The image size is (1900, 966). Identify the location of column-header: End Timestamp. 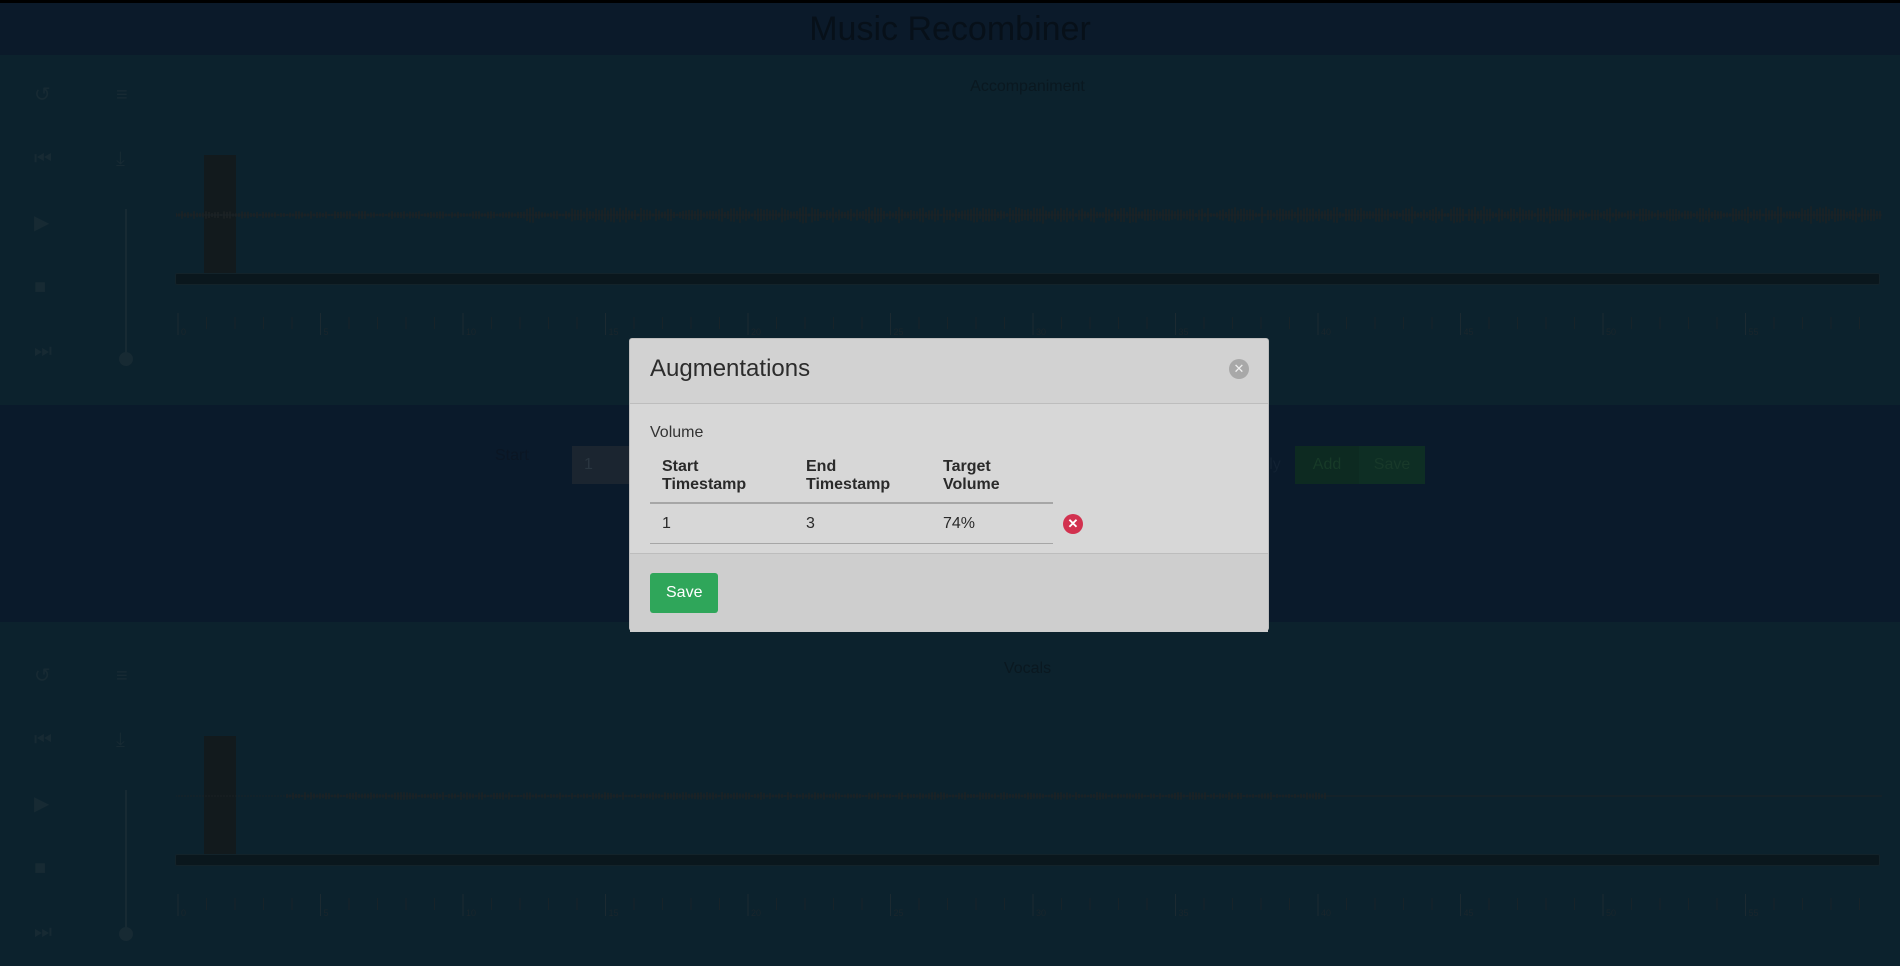
(862, 477).